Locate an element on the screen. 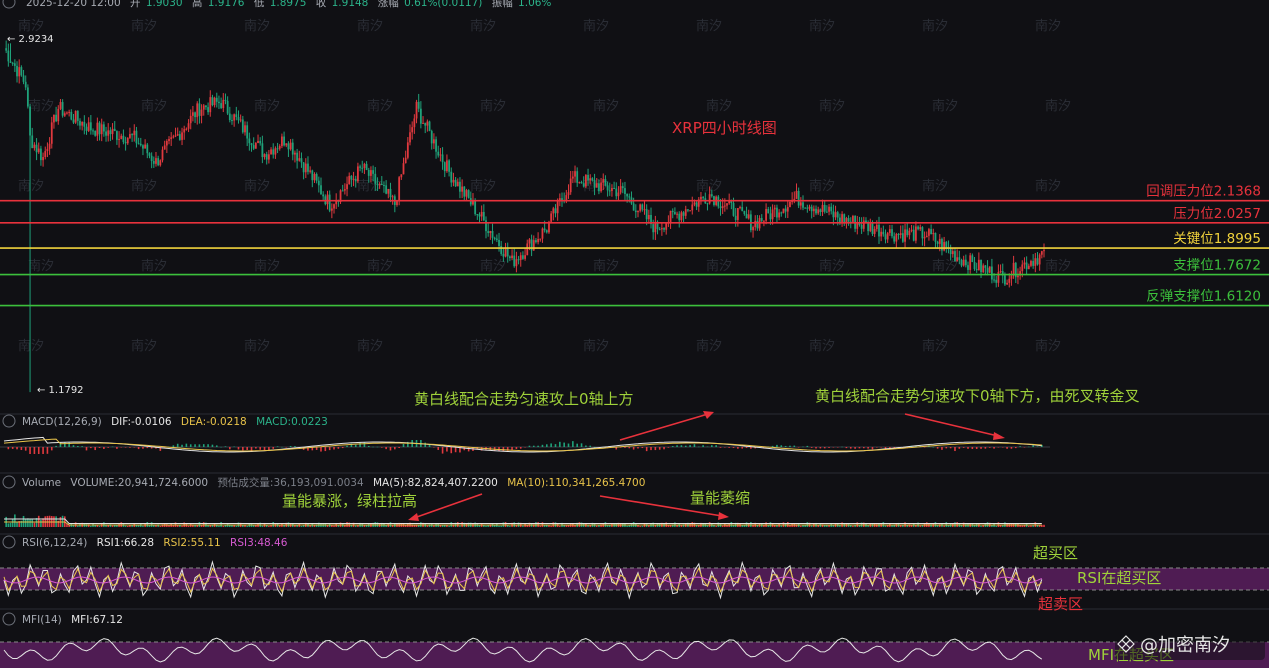 The image size is (1269, 668). rsi-params: RSI(6,12,24) is located at coordinates (54, 543).